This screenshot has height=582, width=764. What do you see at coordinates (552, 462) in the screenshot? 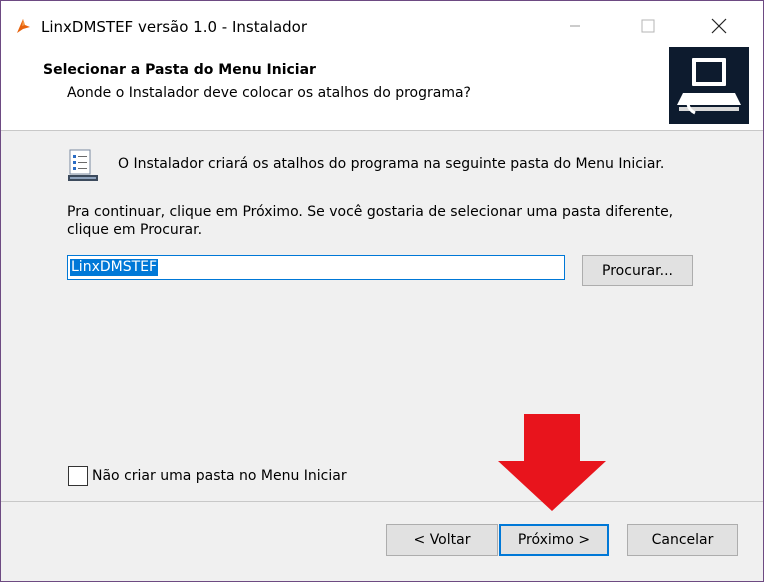
I see `red-arrow-down-icon` at bounding box center [552, 462].